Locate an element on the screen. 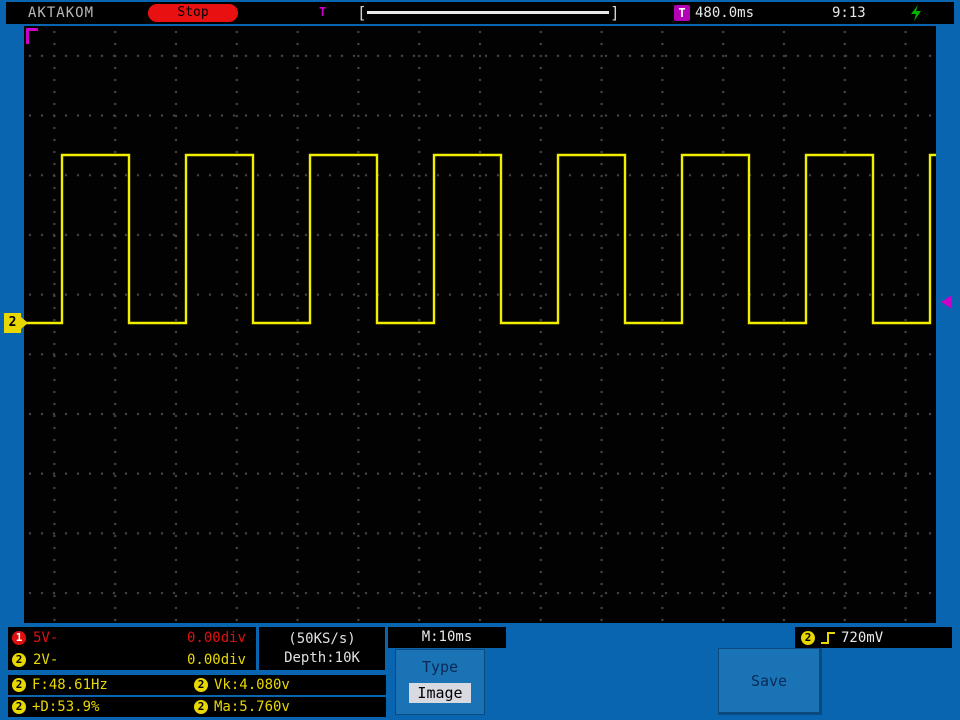 The width and height of the screenshot is (960, 720). measurement-row: 2 F:48.61Hz 2 Vk:4.080v is located at coordinates (197, 685).